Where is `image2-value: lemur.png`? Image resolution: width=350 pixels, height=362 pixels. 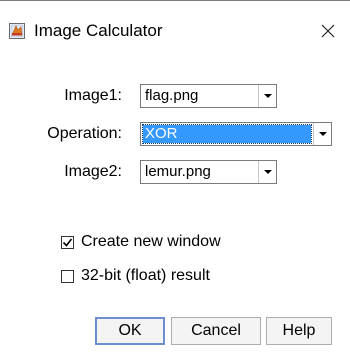 image2-value: lemur.png is located at coordinates (178, 171).